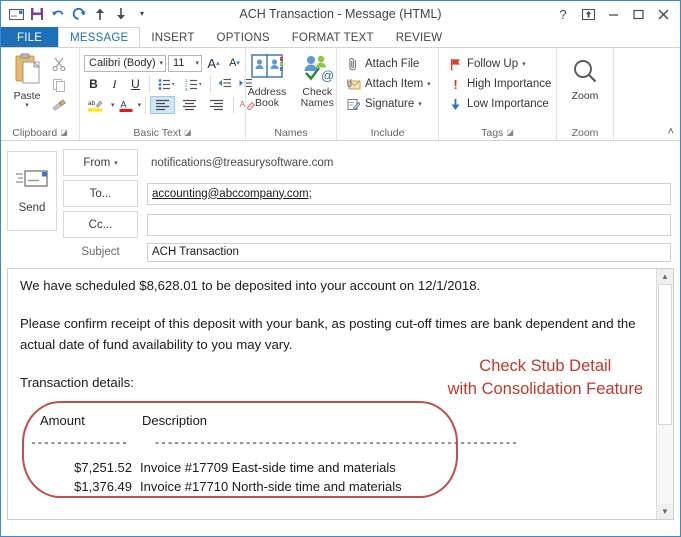 The image size is (681, 537). I want to click on from-button: From ▾, so click(100, 162).